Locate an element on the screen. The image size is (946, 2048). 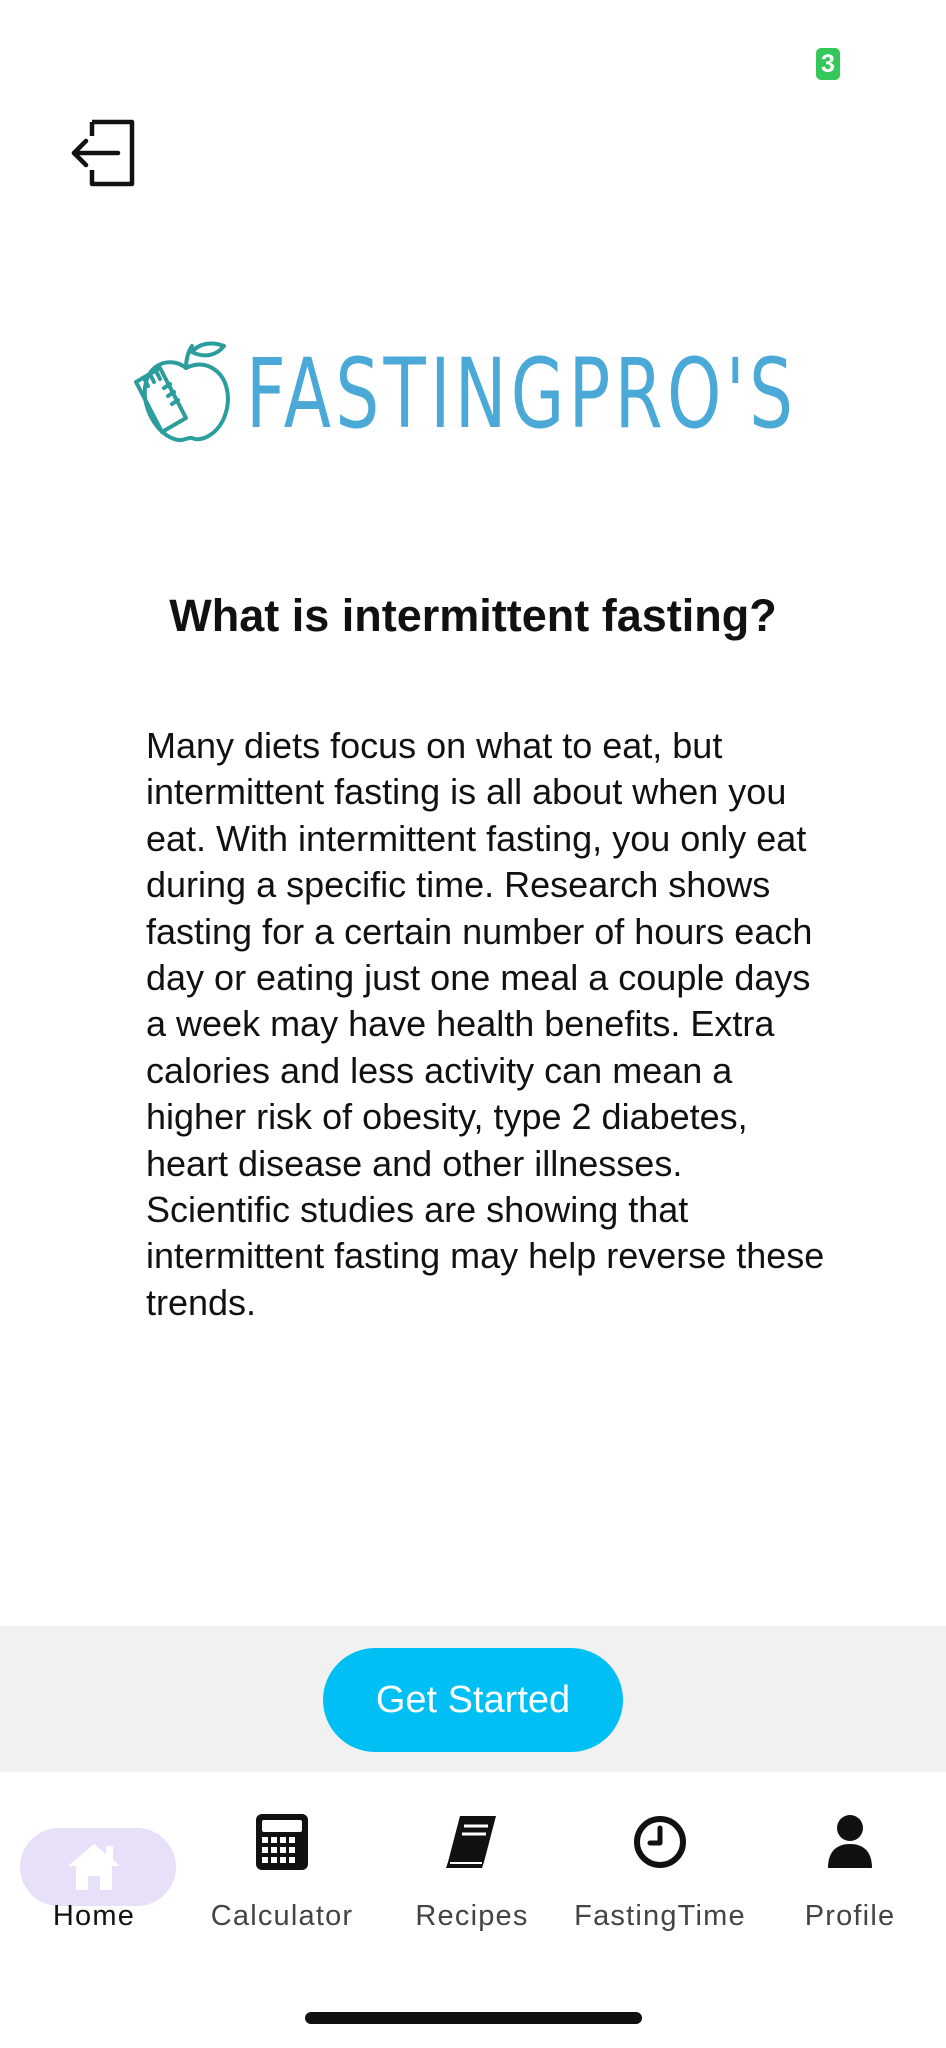
logout-button is located at coordinates (102, 153).